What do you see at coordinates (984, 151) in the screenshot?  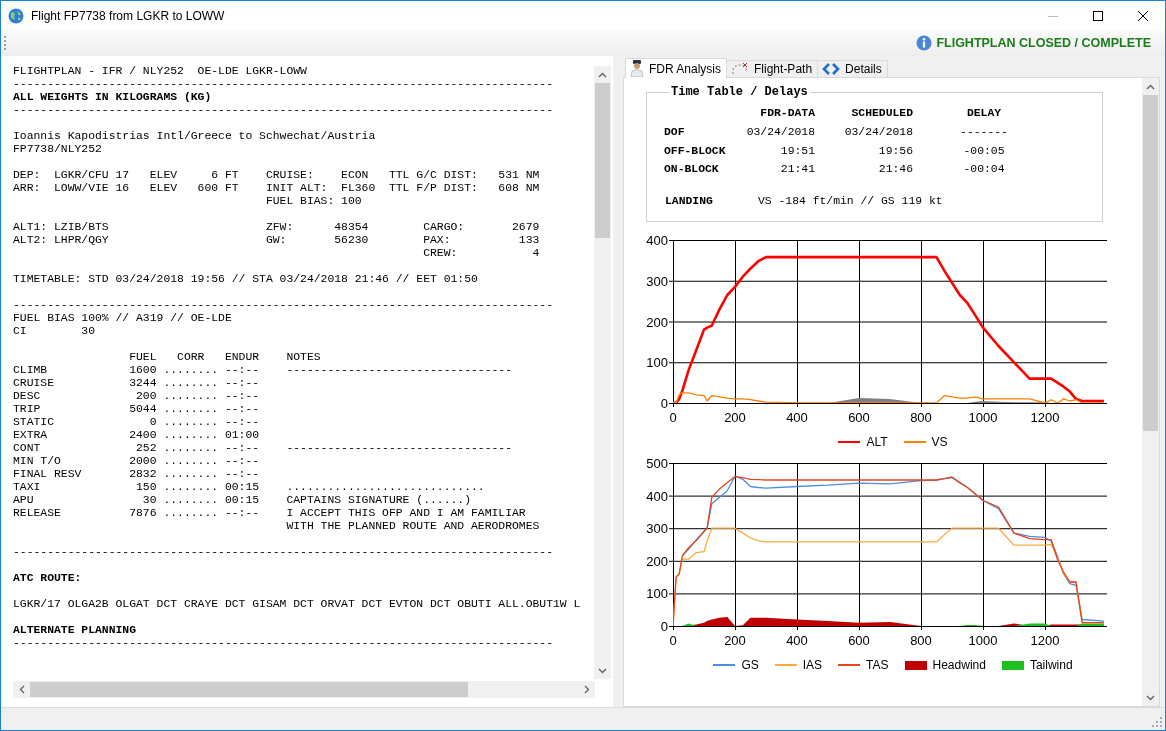 I see `table-cell: -00:05` at bounding box center [984, 151].